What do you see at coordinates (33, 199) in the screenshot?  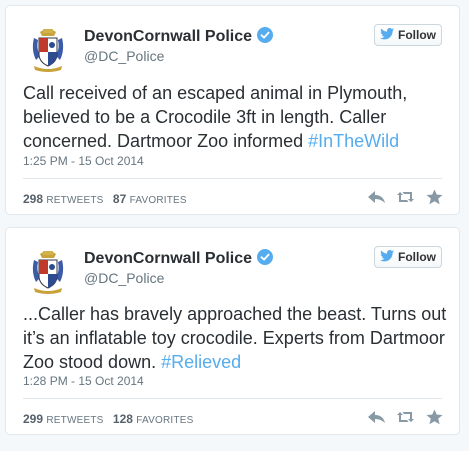 I see `retweets-count: 298` at bounding box center [33, 199].